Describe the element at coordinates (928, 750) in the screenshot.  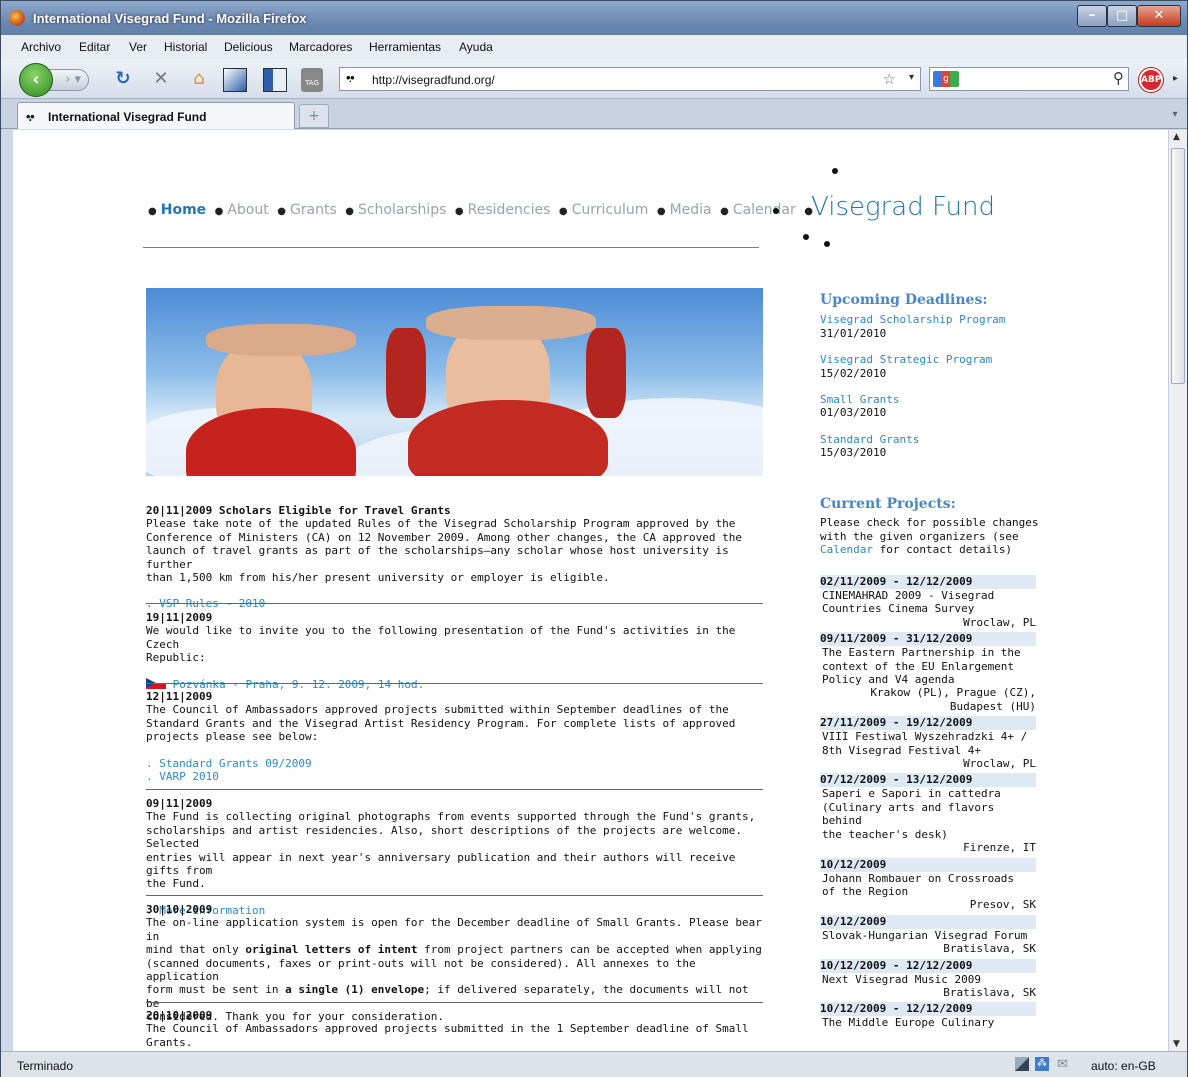
I see `project-title: 8th Visegrad Festival 4+` at that location.